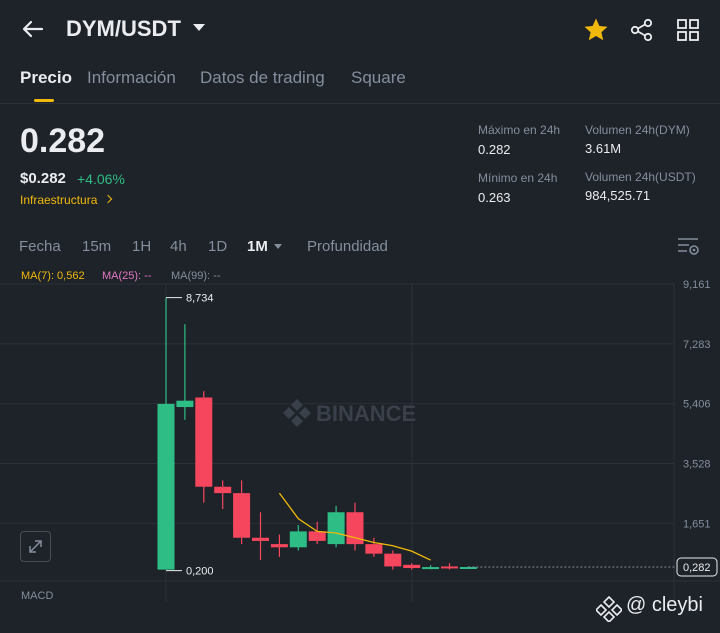 This screenshot has width=720, height=633. What do you see at coordinates (131, 78) in the screenshot?
I see `tab-informacion: Información` at bounding box center [131, 78].